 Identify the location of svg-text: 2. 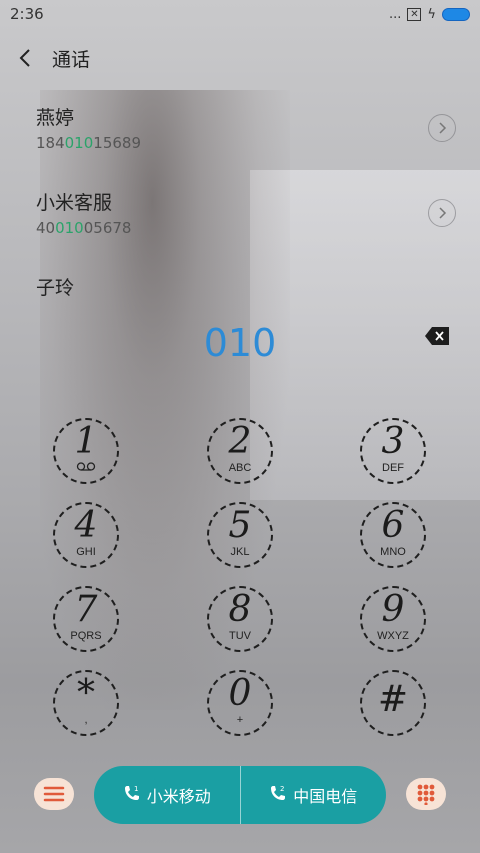
(282, 789).